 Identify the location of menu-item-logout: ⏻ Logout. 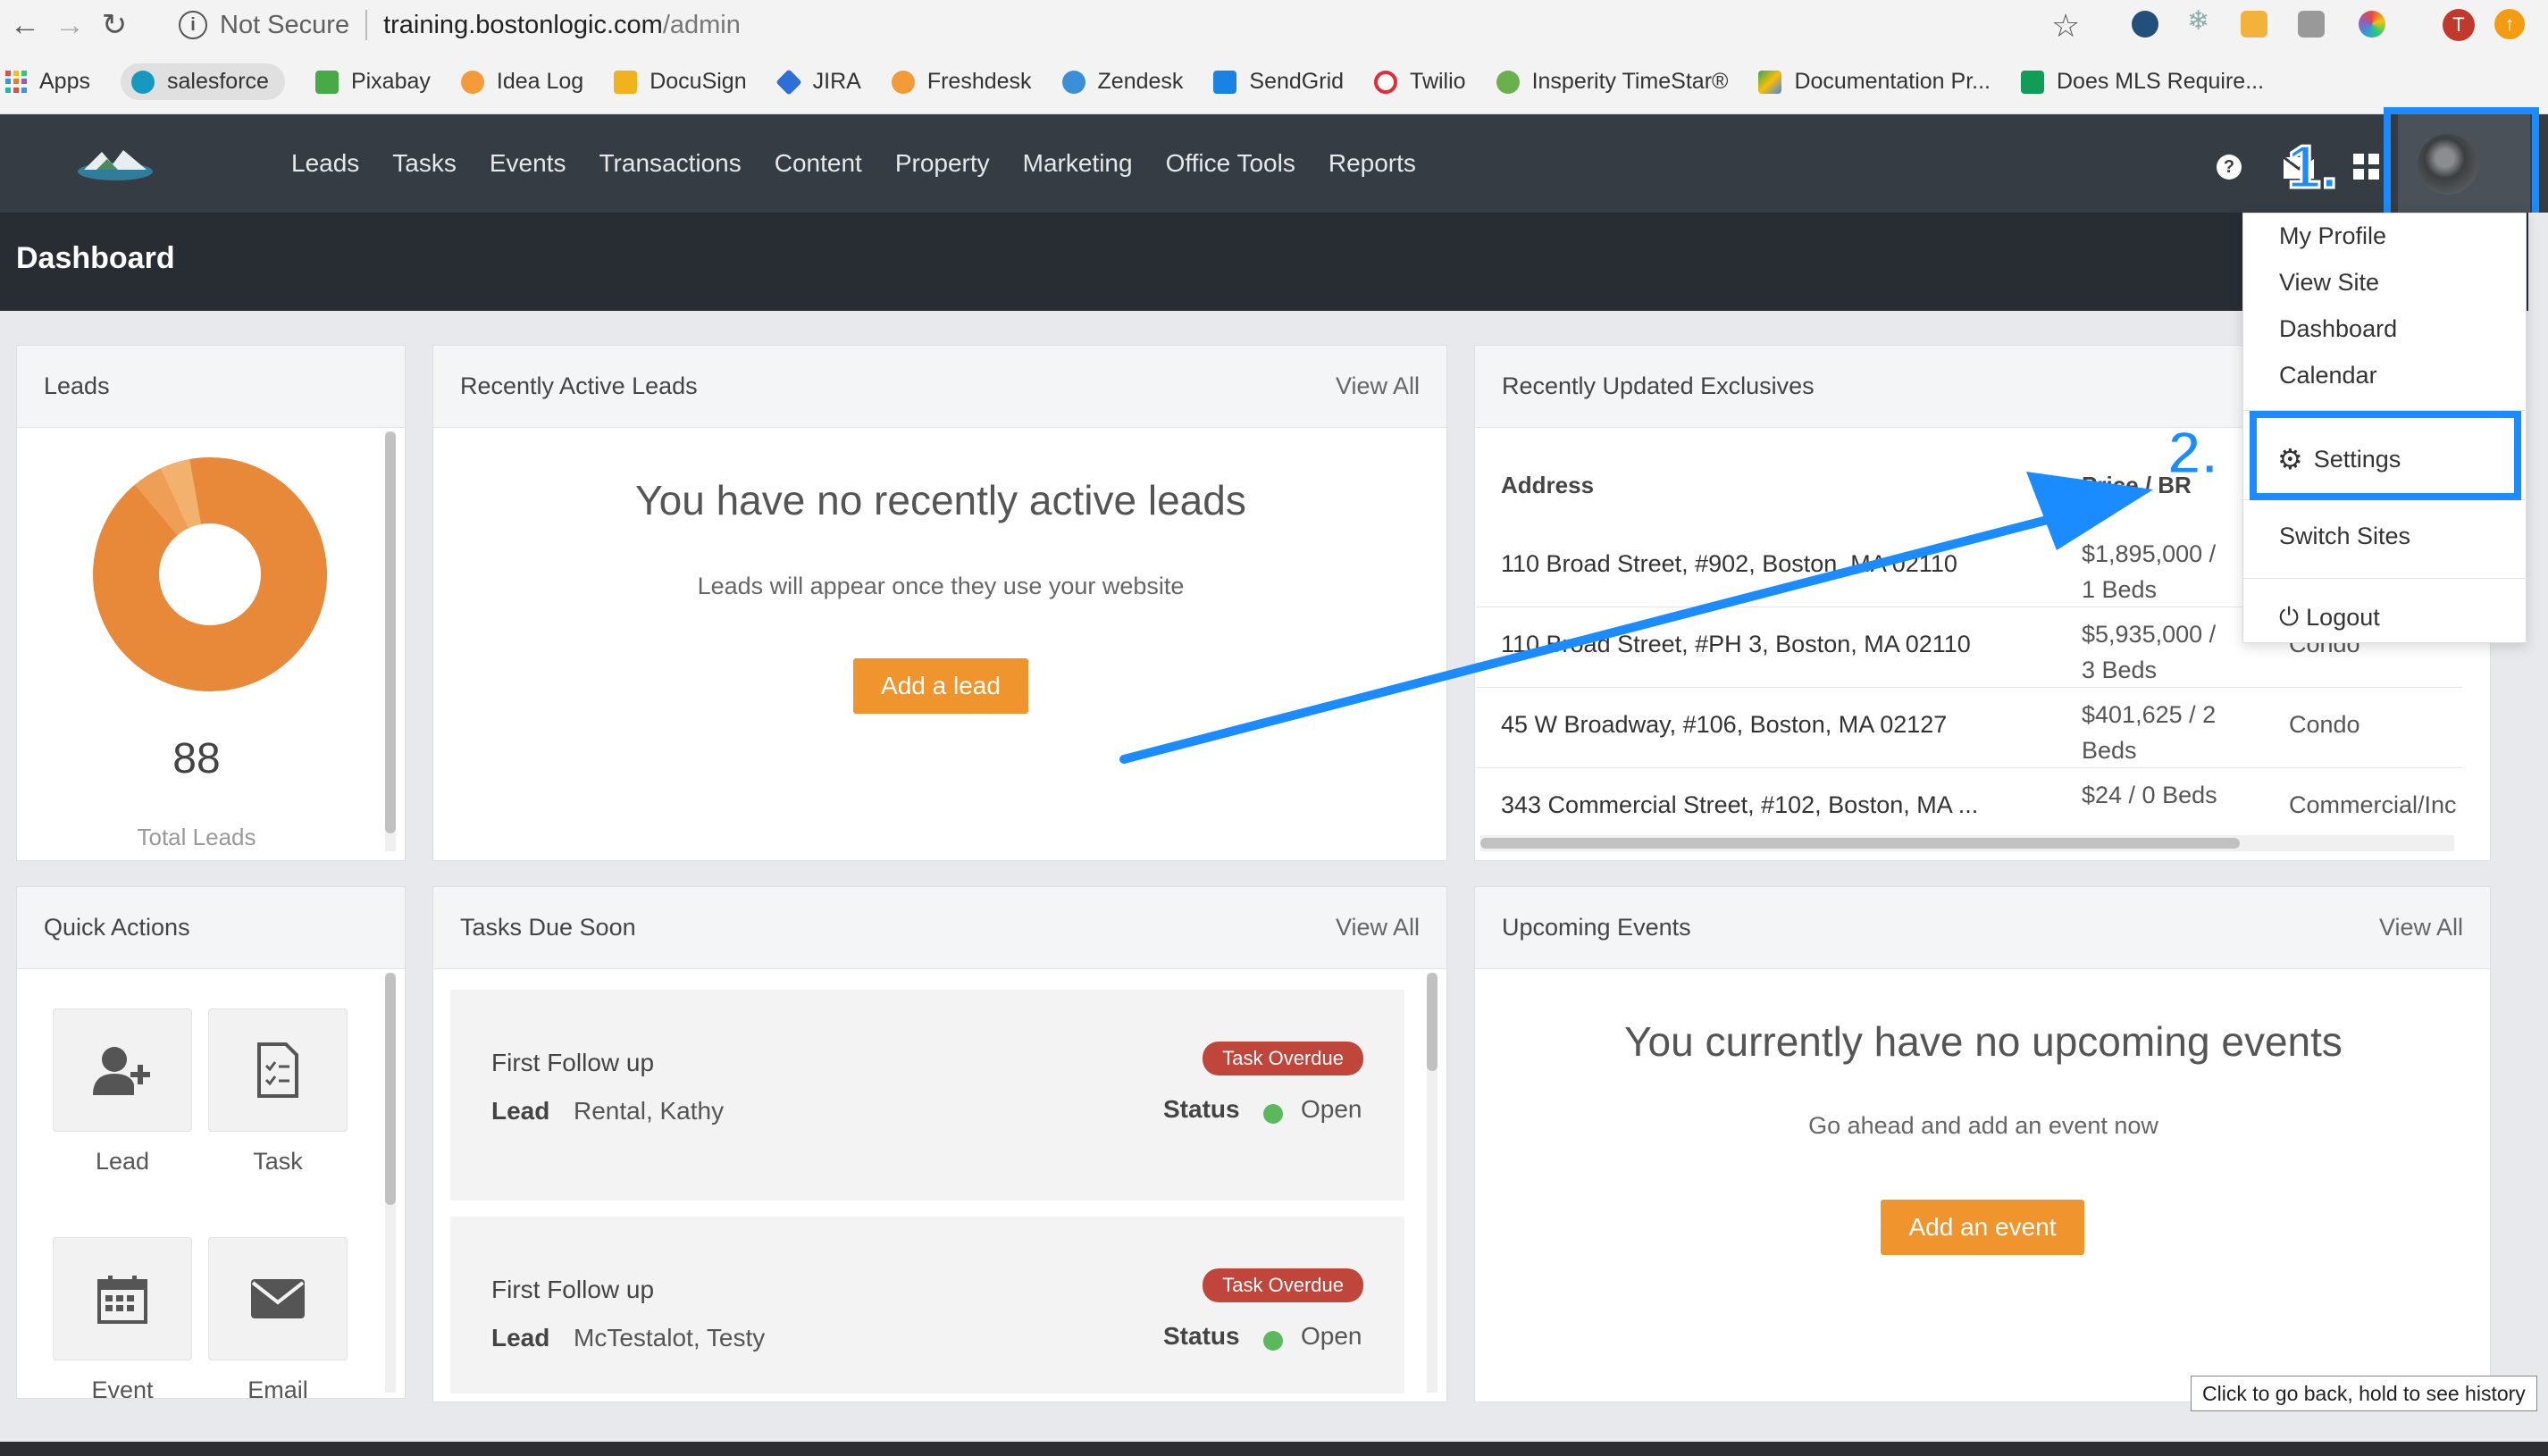
(2329, 617).